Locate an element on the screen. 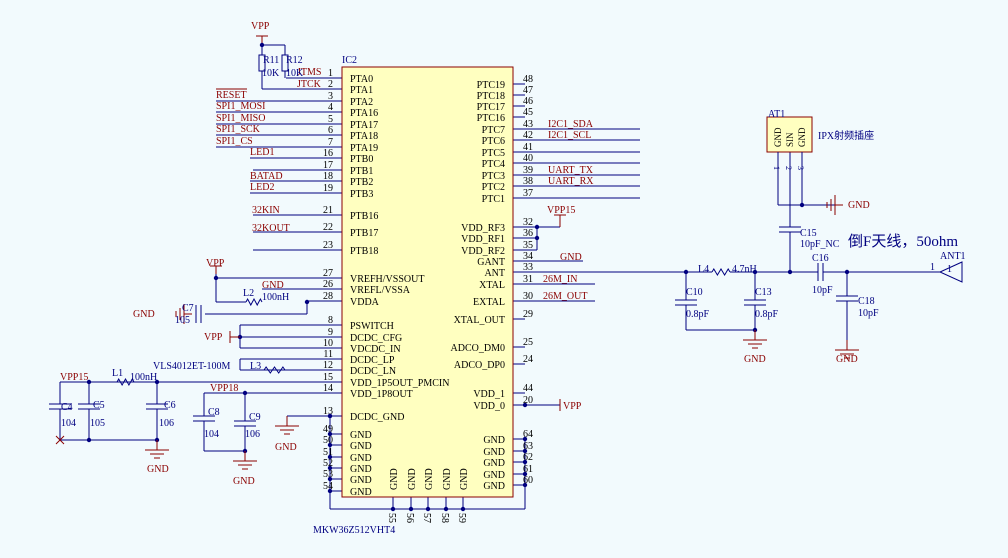  component-label: ANT1 is located at coordinates (953, 256).